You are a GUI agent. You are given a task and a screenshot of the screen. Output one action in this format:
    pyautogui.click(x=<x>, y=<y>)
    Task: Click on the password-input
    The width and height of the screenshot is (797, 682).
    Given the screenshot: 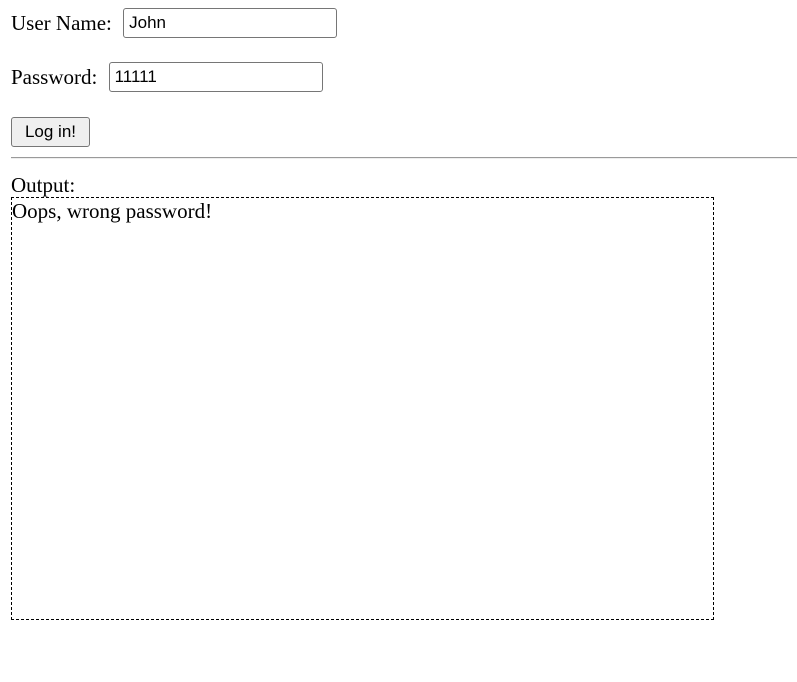 What is the action you would take?
    pyautogui.click(x=215, y=77)
    